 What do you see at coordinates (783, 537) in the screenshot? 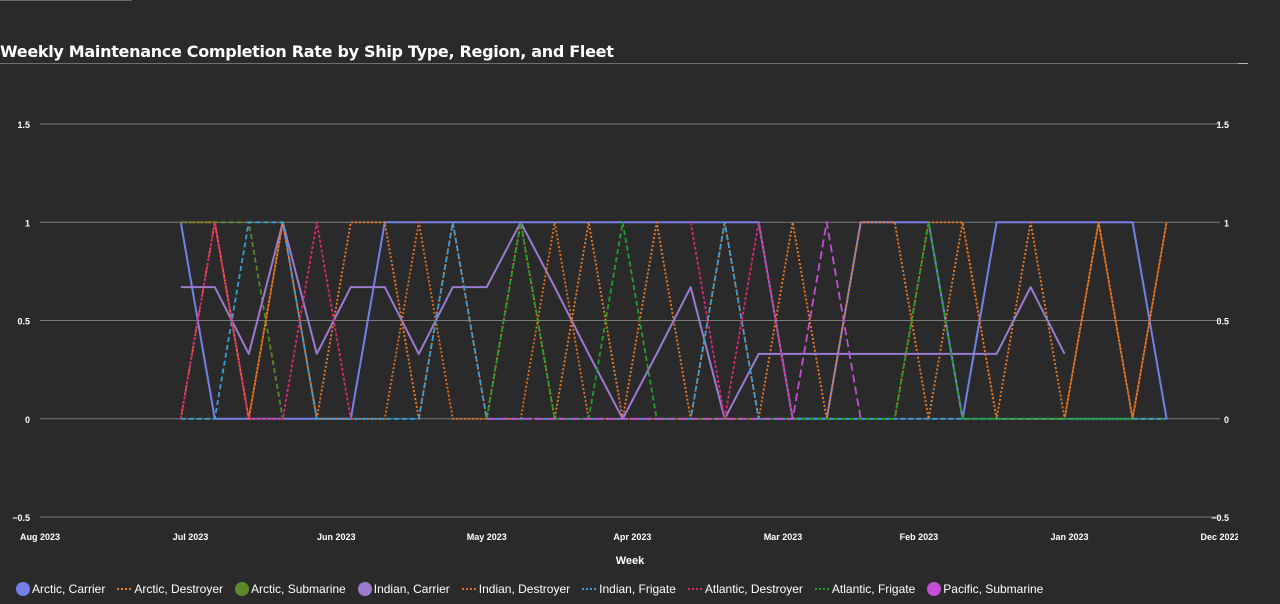
I see `x-tick-label: Mar 2023` at bounding box center [783, 537].